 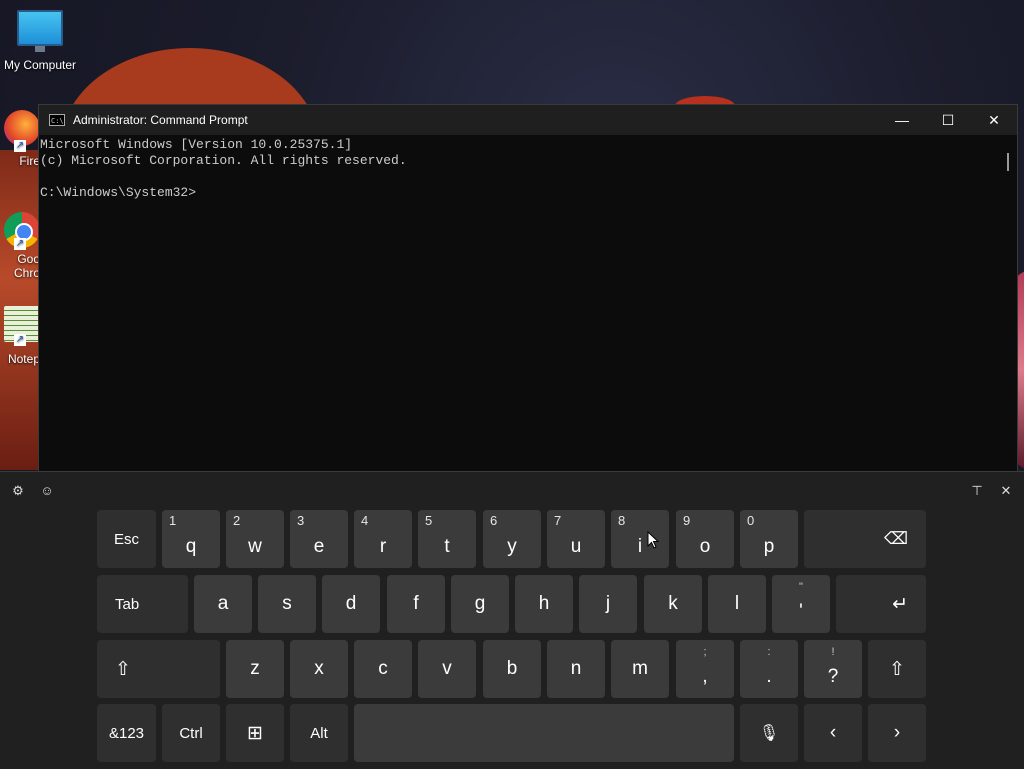 What do you see at coordinates (287, 604) in the screenshot?
I see `key-s: s` at bounding box center [287, 604].